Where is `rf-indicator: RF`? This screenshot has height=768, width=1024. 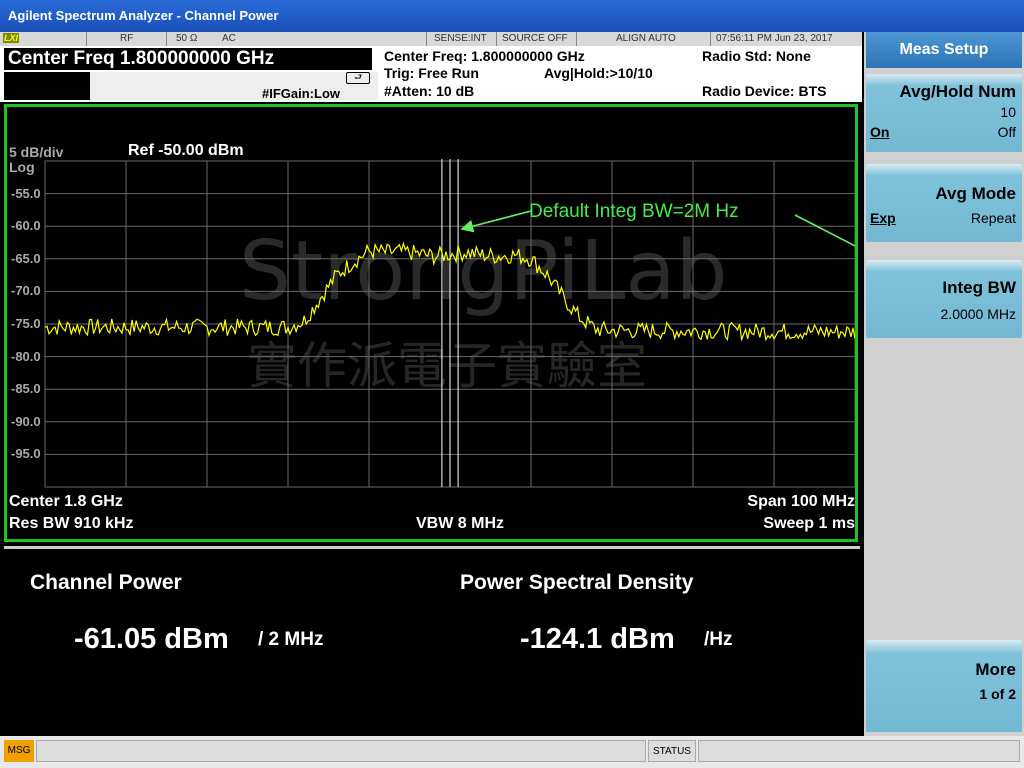 rf-indicator: RF is located at coordinates (127, 38).